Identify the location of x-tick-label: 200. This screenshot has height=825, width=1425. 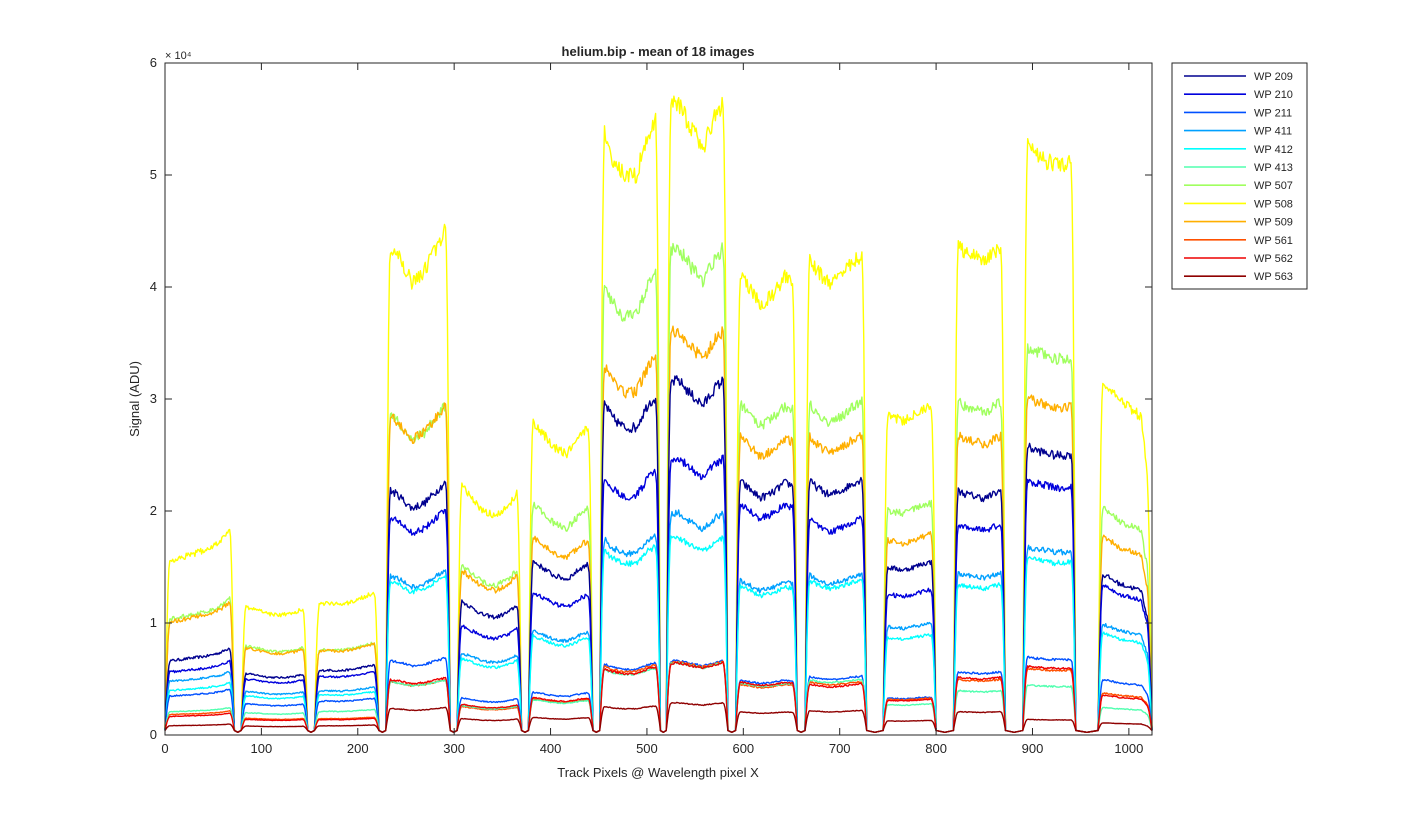
(358, 748).